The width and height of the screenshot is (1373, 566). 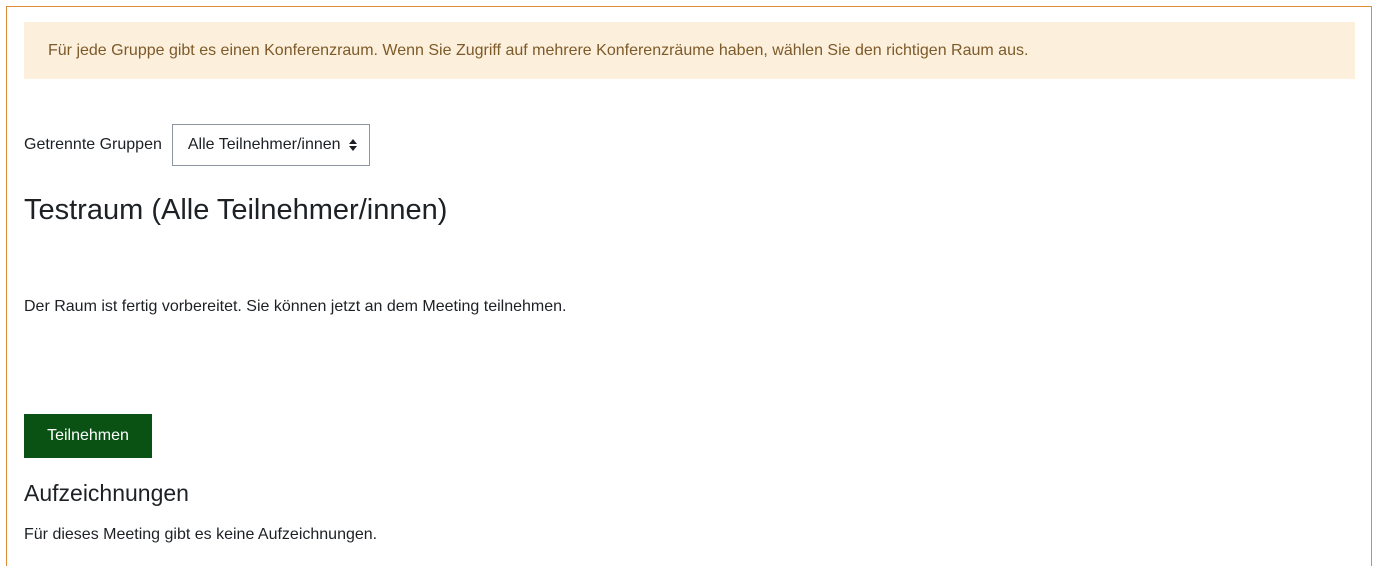 What do you see at coordinates (264, 144) in the screenshot?
I see `group-select-value: Alle Teilnehmer/innen` at bounding box center [264, 144].